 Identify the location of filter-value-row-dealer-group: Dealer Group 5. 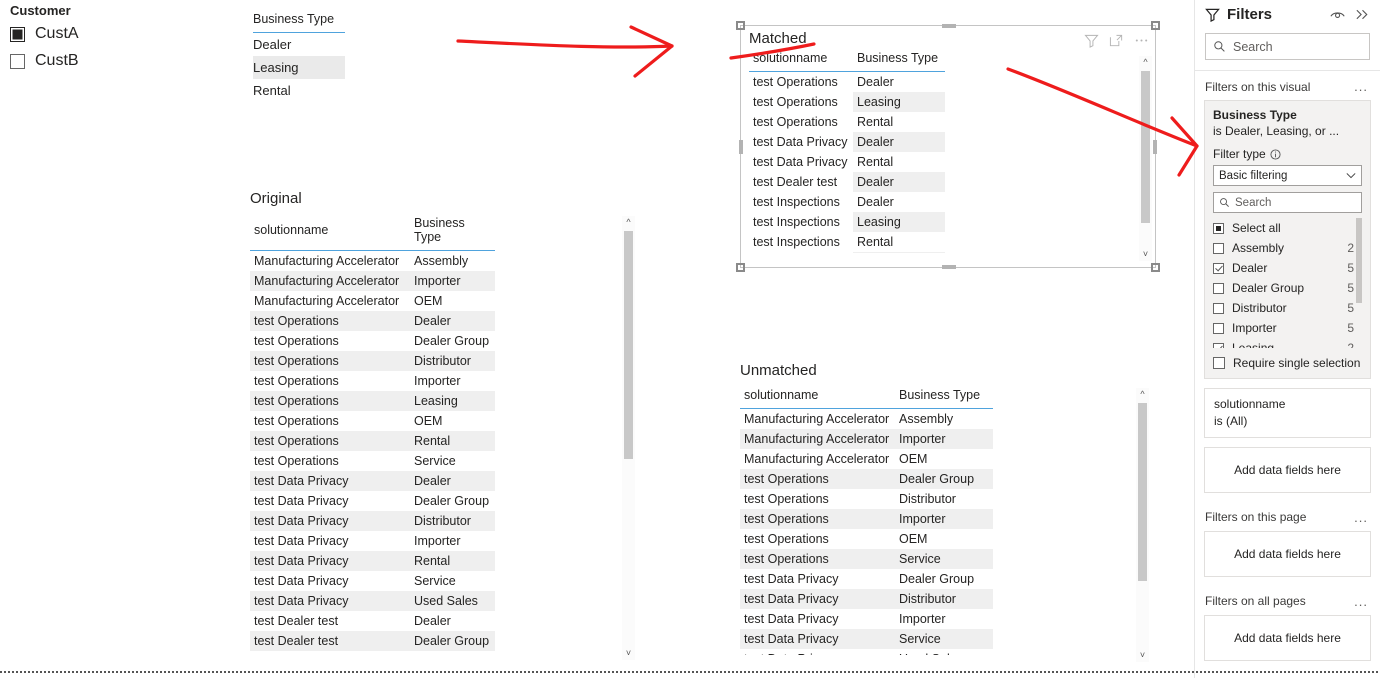
(1287, 288).